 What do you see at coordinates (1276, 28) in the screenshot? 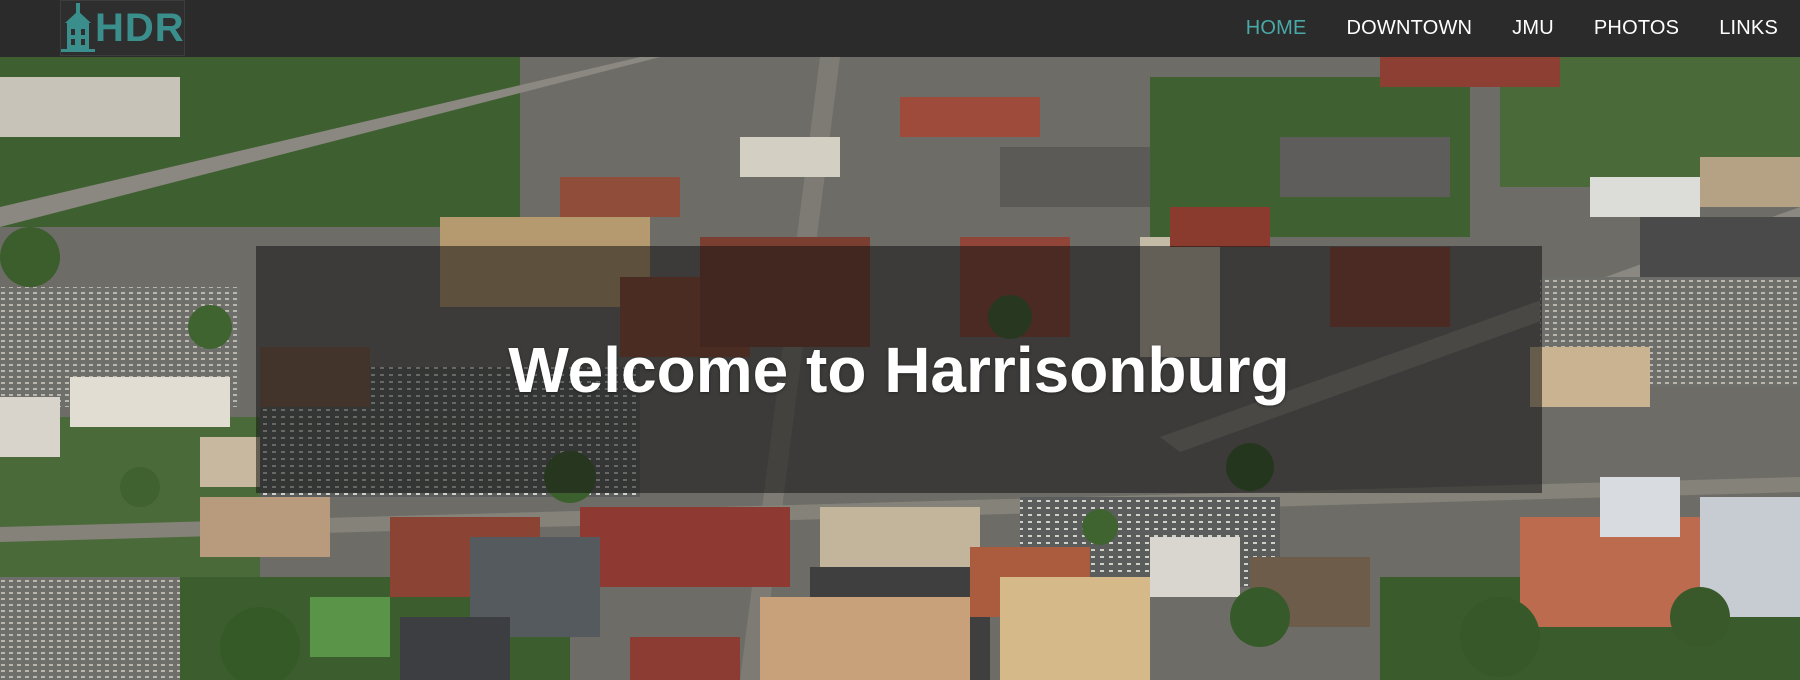
I see `nav-home: HOME` at bounding box center [1276, 28].